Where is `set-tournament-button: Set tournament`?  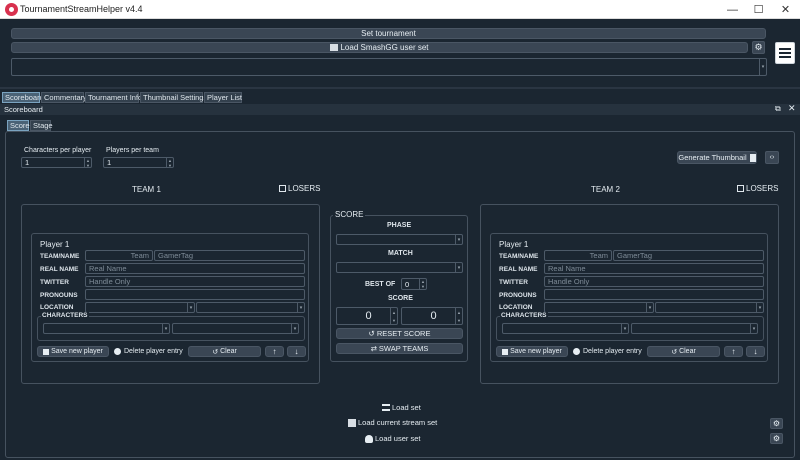 set-tournament-button: Set tournament is located at coordinates (388, 33).